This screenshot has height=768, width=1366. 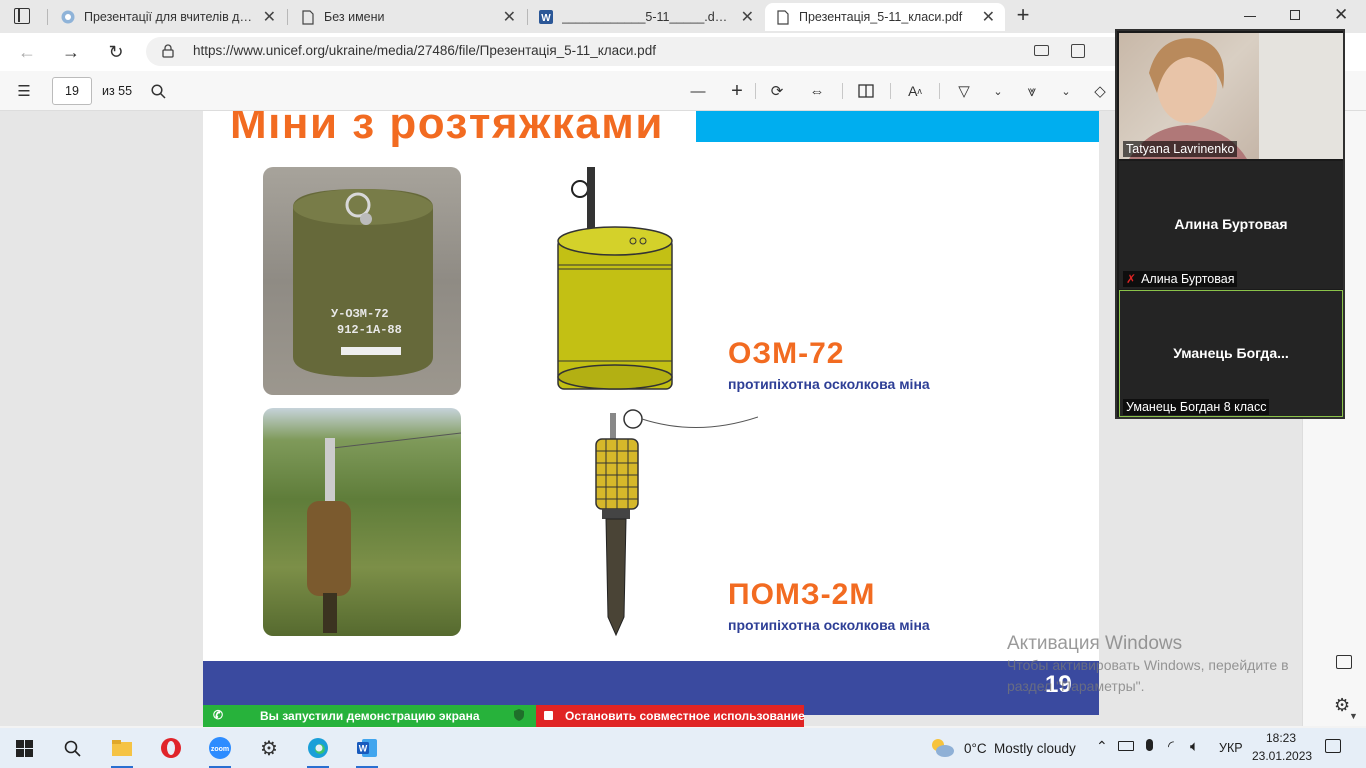 What do you see at coordinates (783, 17) in the screenshot?
I see `pdf-icon` at bounding box center [783, 17].